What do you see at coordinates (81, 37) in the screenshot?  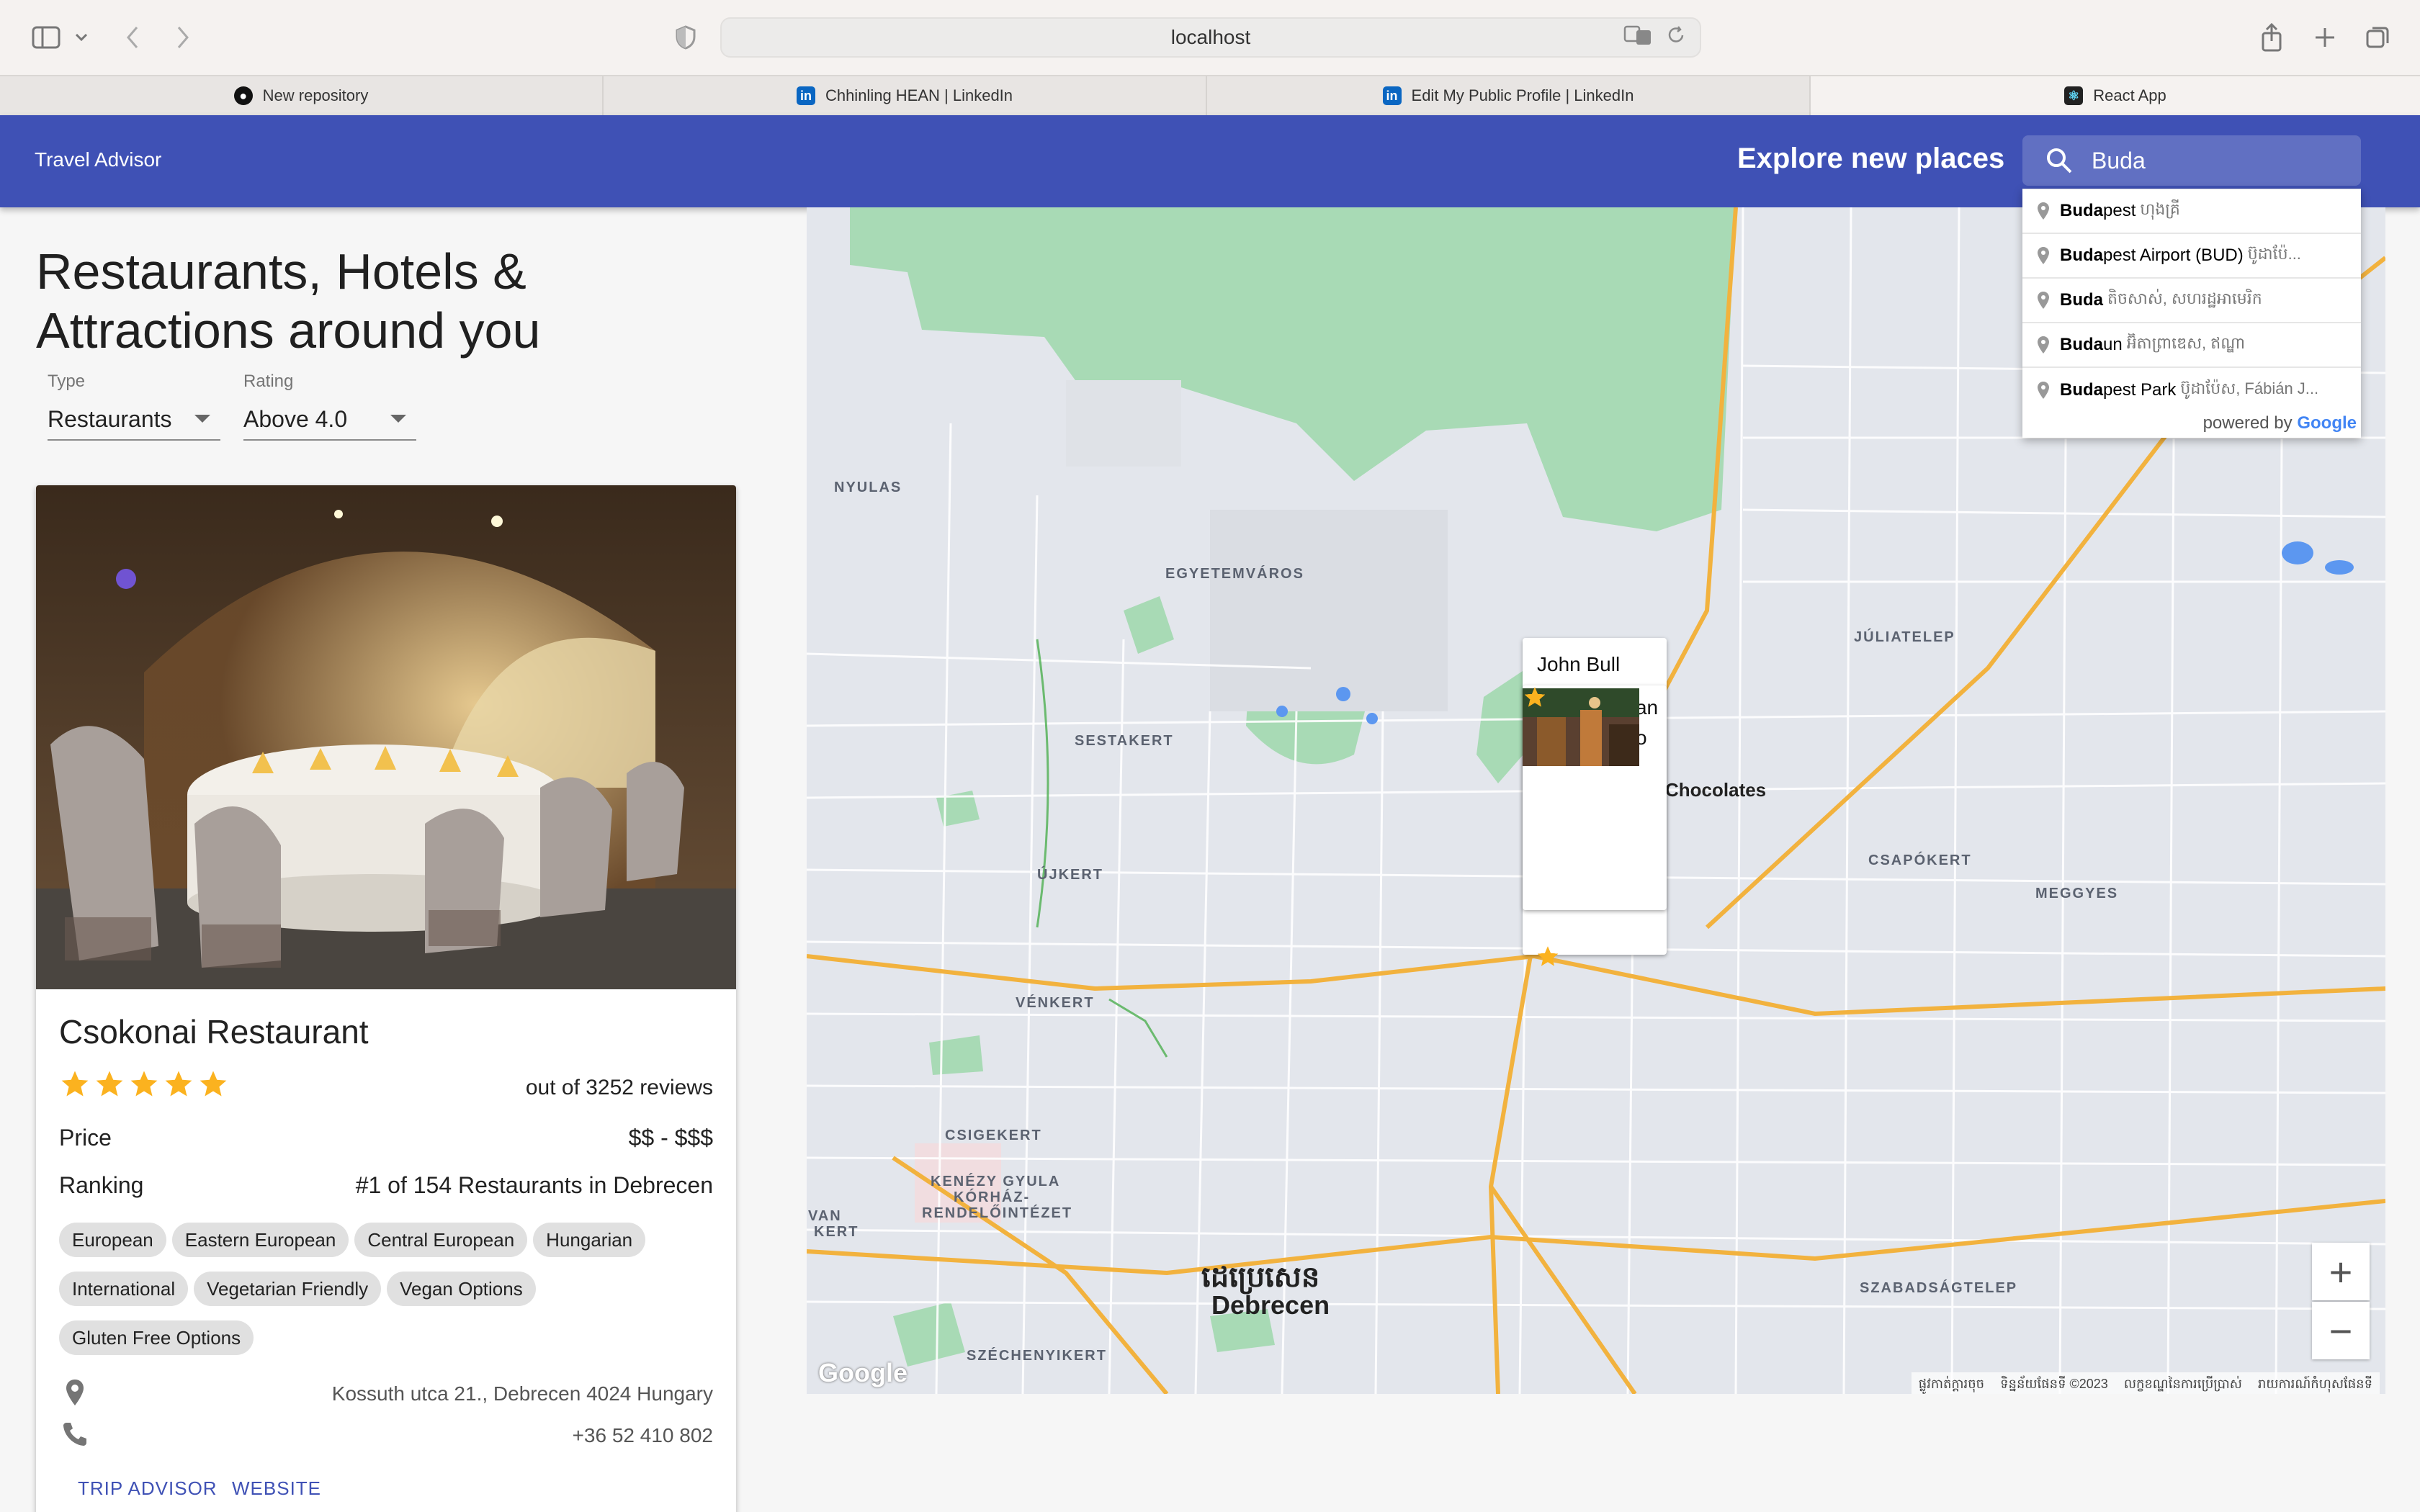 I see `chevron-down-icon` at bounding box center [81, 37].